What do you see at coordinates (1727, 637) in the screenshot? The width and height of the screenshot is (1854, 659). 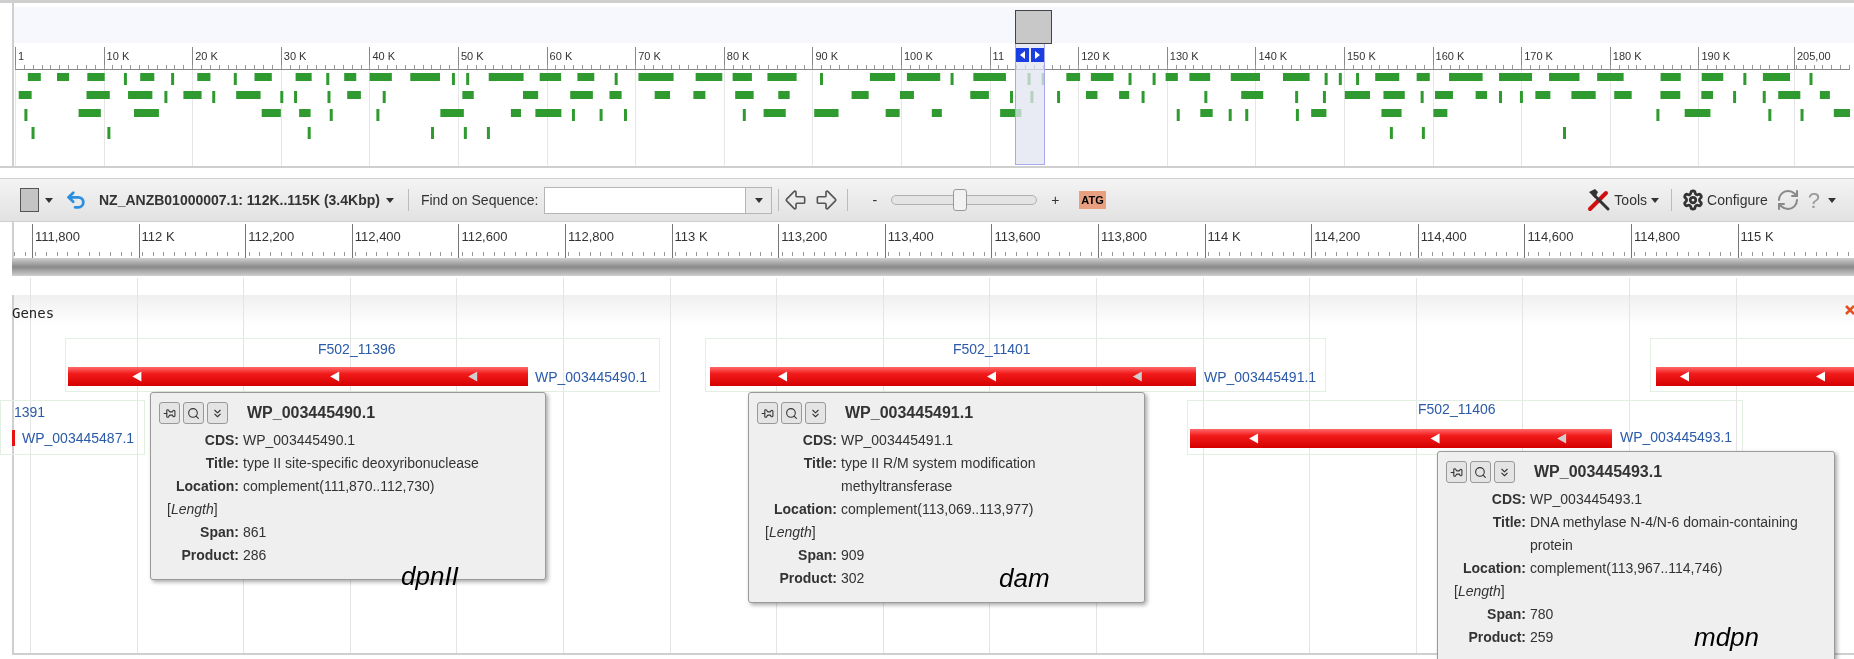 I see `gene-annotation: mdpn` at bounding box center [1727, 637].